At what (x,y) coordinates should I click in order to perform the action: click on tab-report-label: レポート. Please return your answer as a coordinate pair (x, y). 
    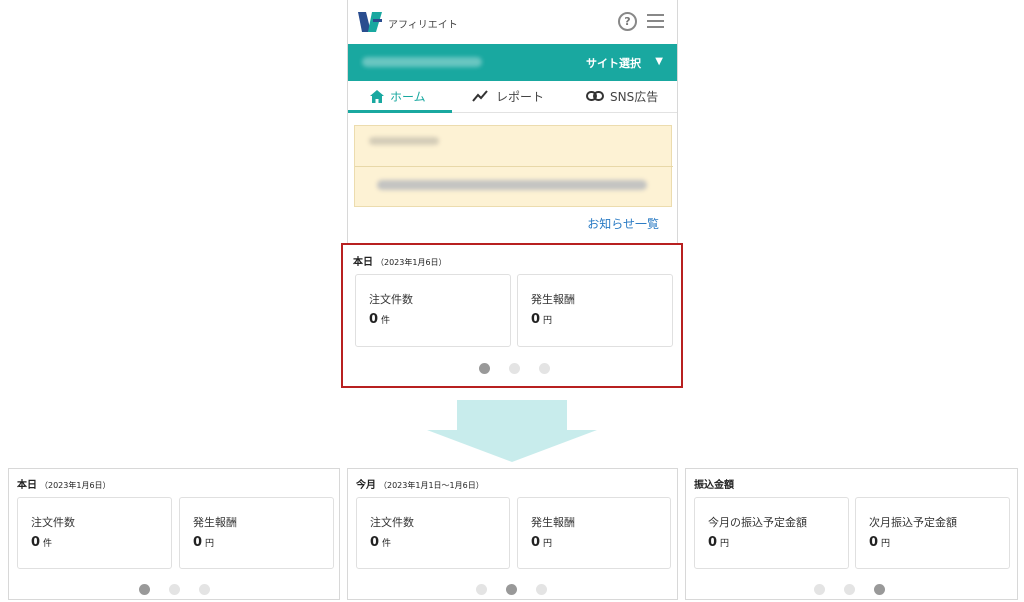
    Looking at the image, I should click on (520, 97).